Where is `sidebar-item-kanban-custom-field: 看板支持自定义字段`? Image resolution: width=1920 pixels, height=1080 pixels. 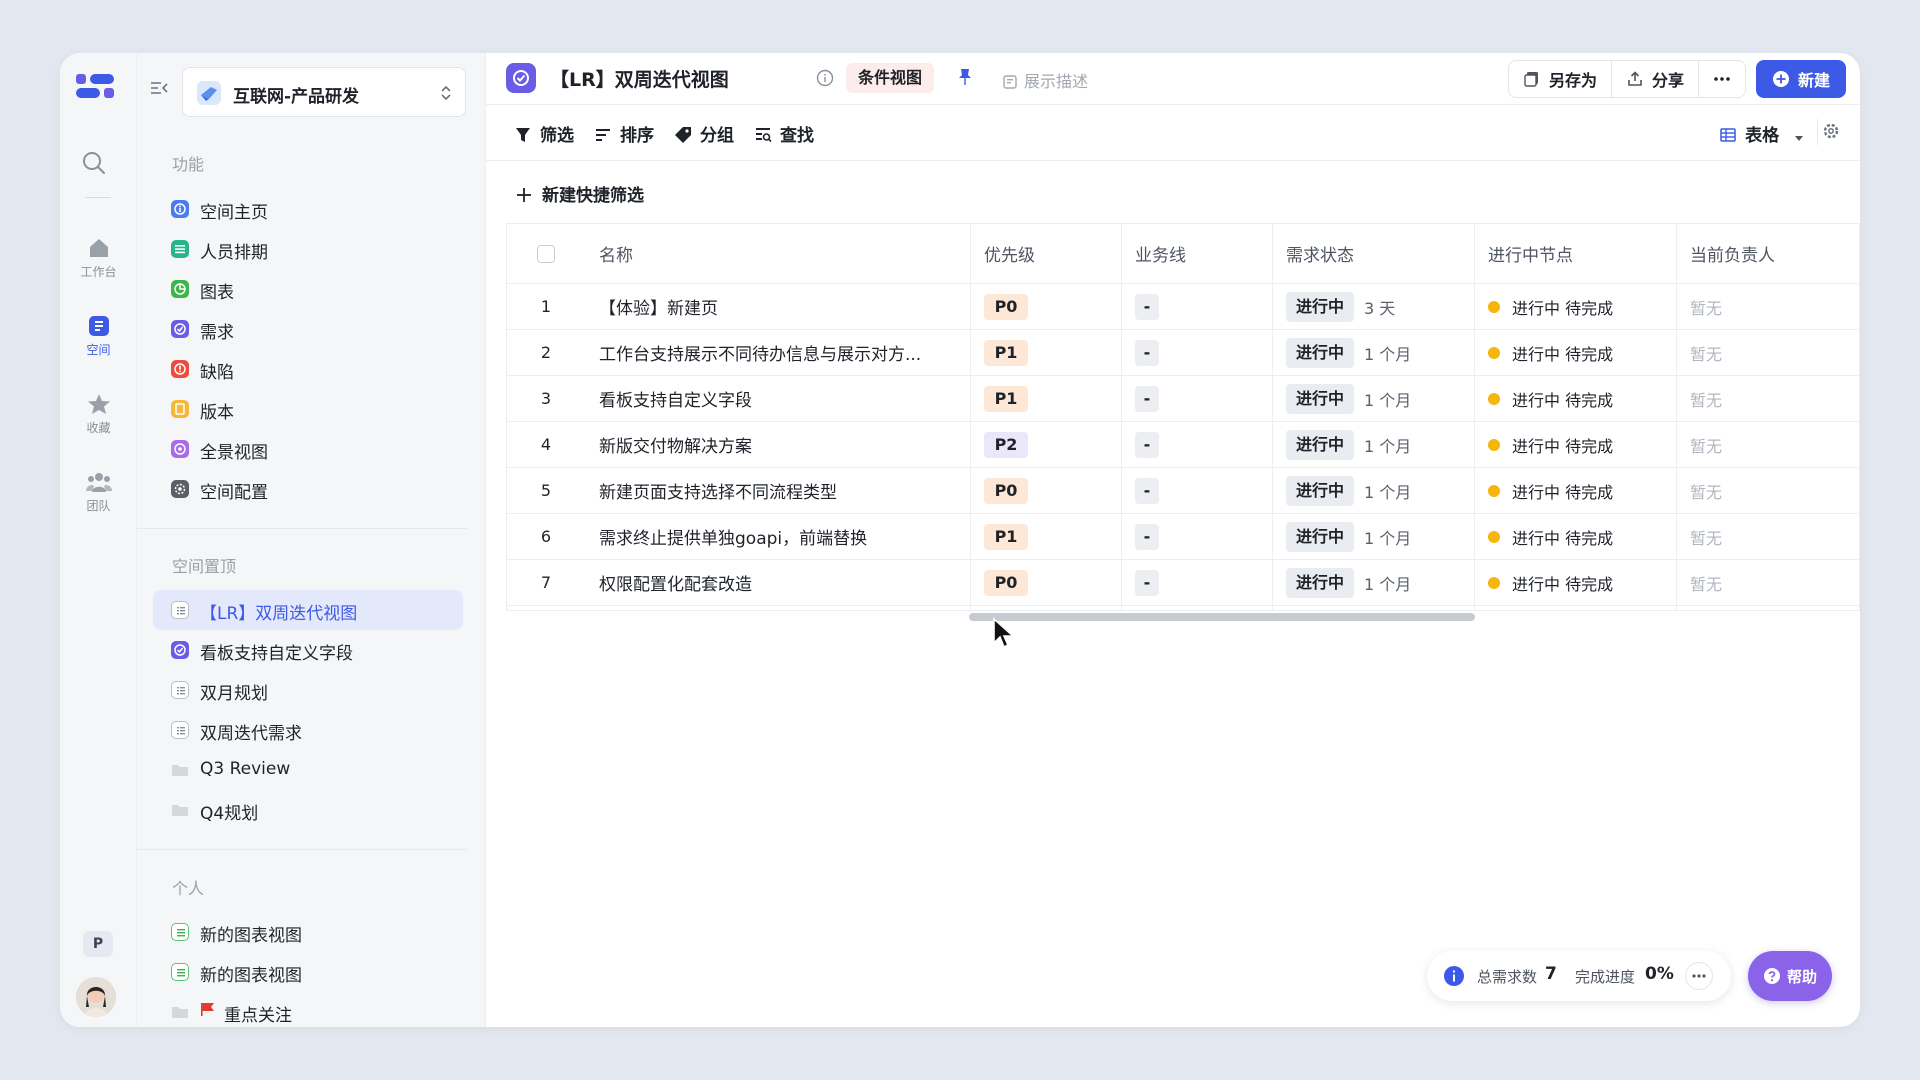 sidebar-item-kanban-custom-field: 看板支持自定义字段 is located at coordinates (308, 650).